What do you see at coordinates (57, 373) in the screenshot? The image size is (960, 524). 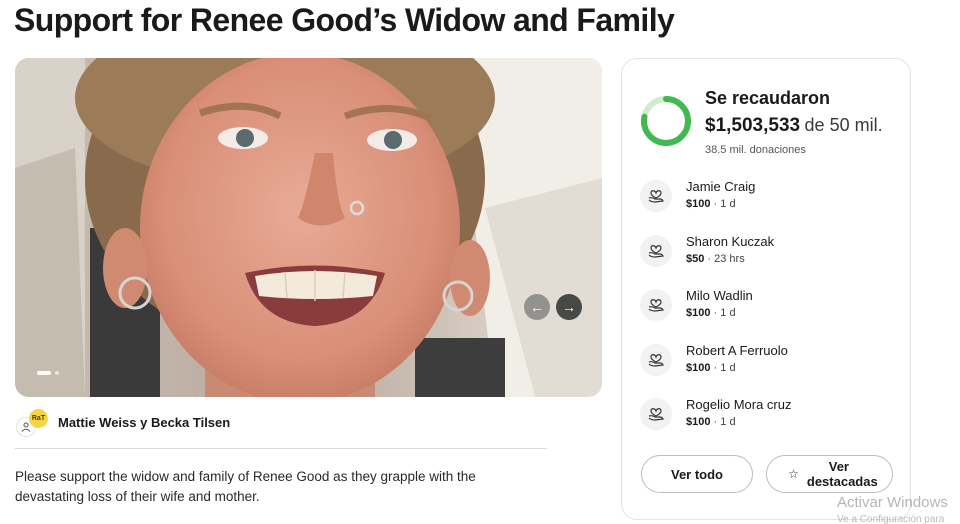 I see `carousel-dot` at bounding box center [57, 373].